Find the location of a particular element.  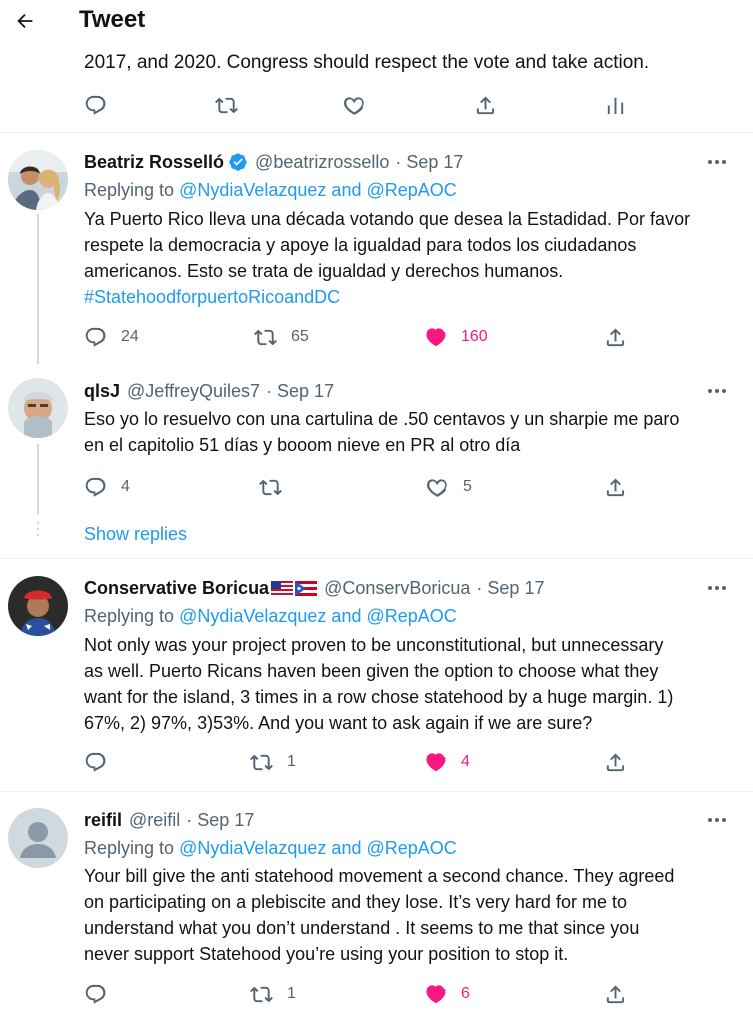

puerto-rico-flag-icon is located at coordinates (306, 588).